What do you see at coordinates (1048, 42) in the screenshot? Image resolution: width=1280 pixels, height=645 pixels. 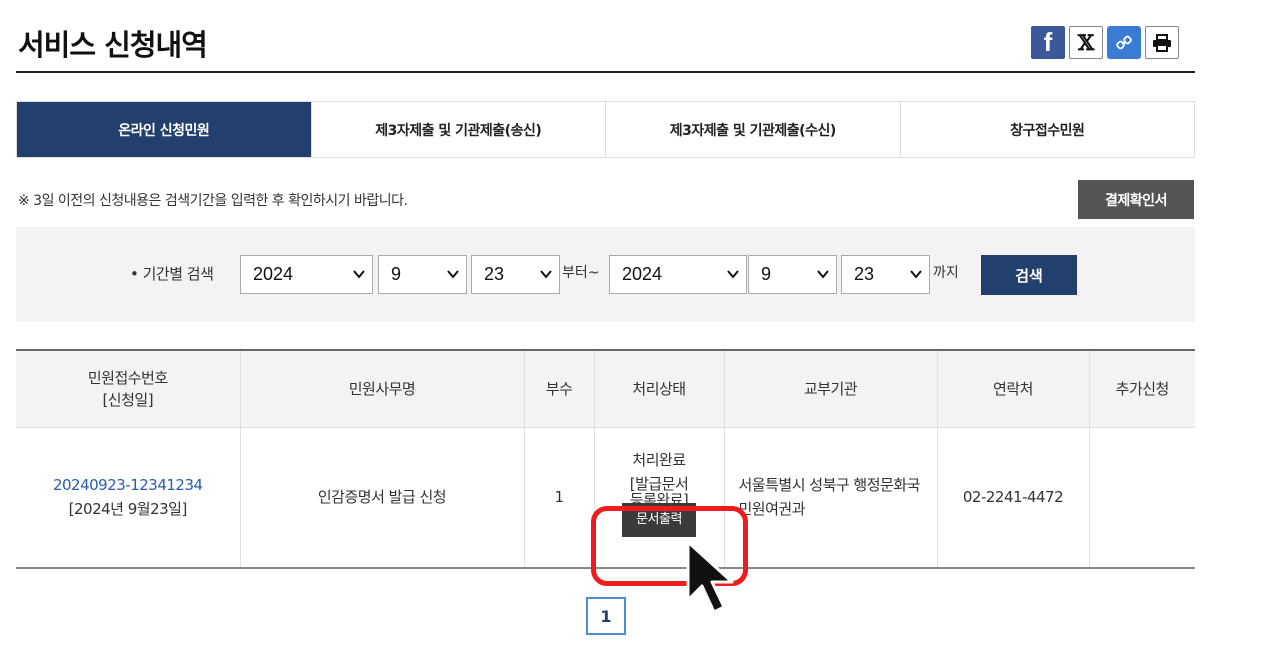 I see `facebook-icon: f` at bounding box center [1048, 42].